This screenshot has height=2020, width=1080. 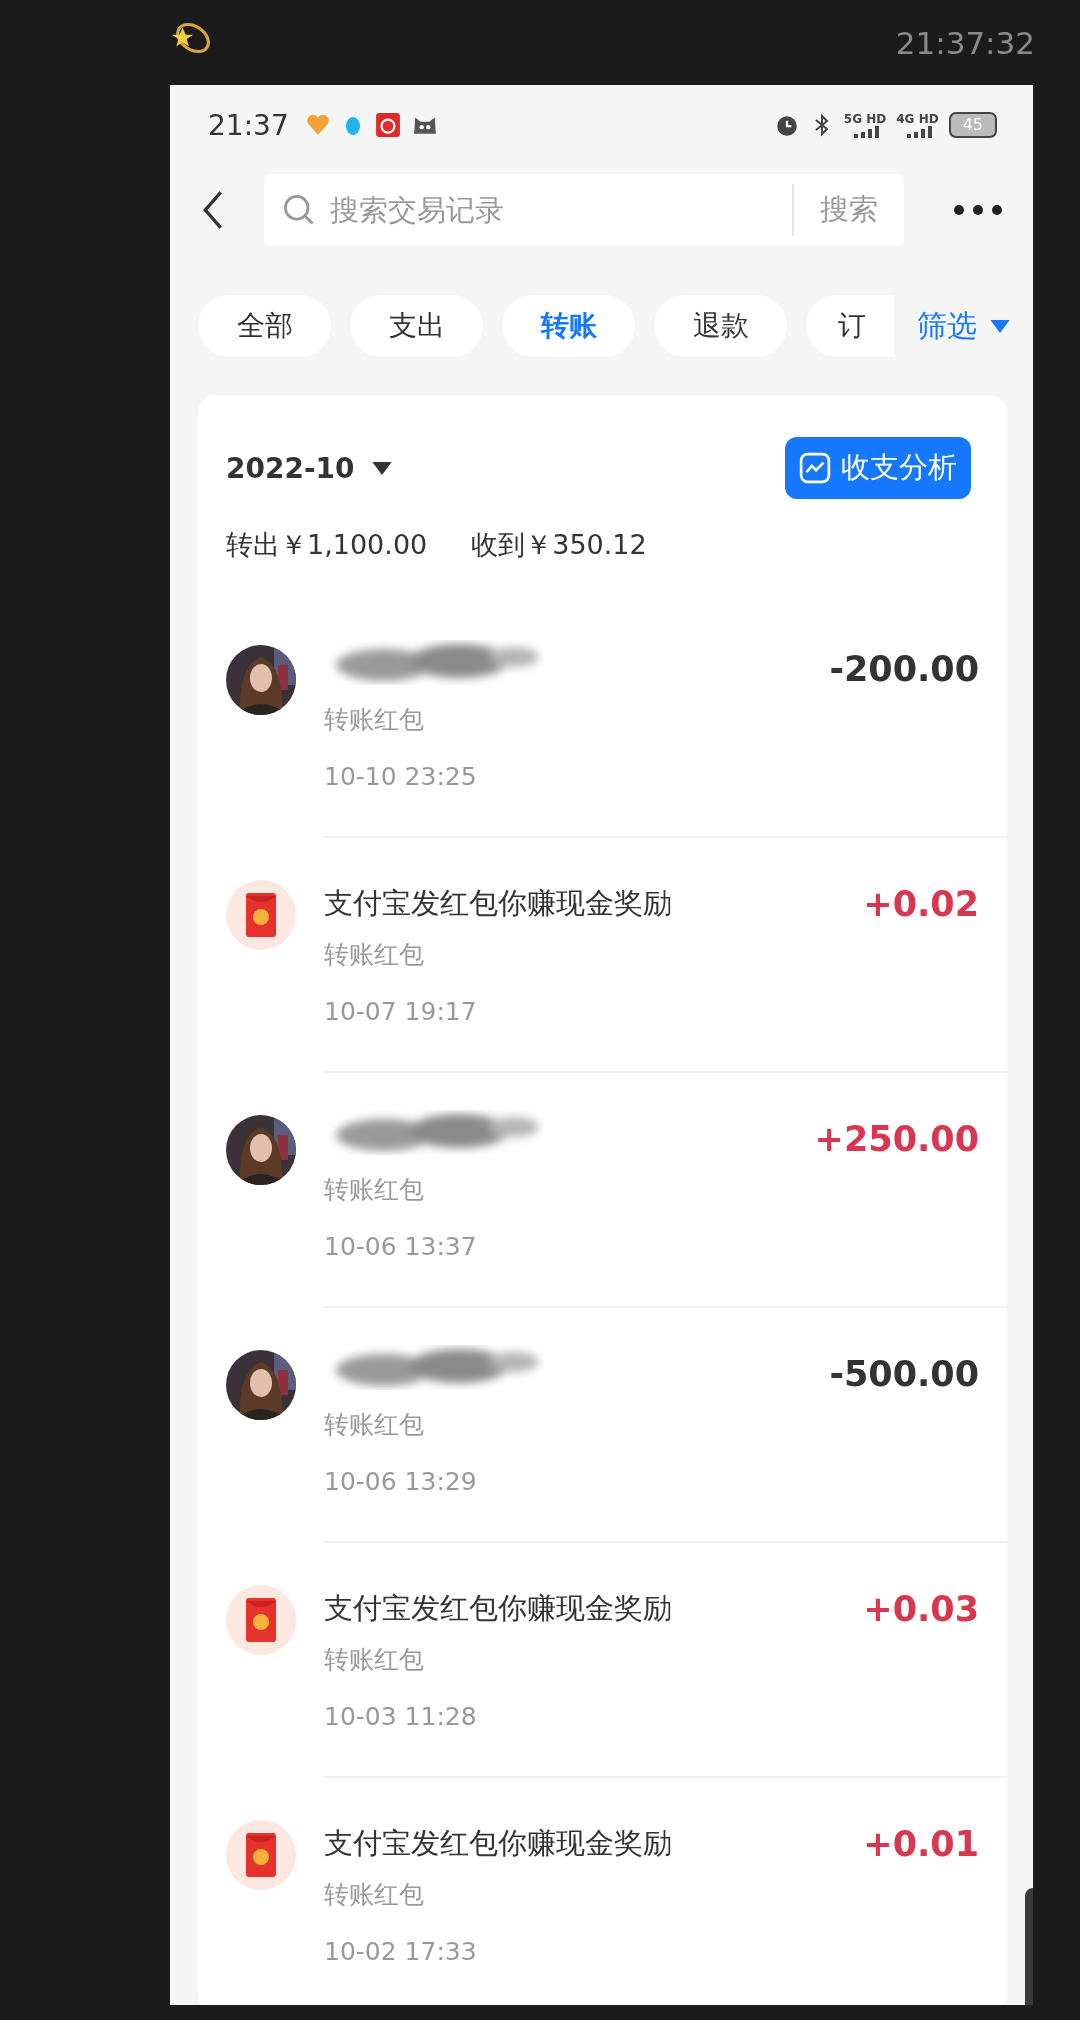 I want to click on clock-time: 21:37:32, so click(x=965, y=42).